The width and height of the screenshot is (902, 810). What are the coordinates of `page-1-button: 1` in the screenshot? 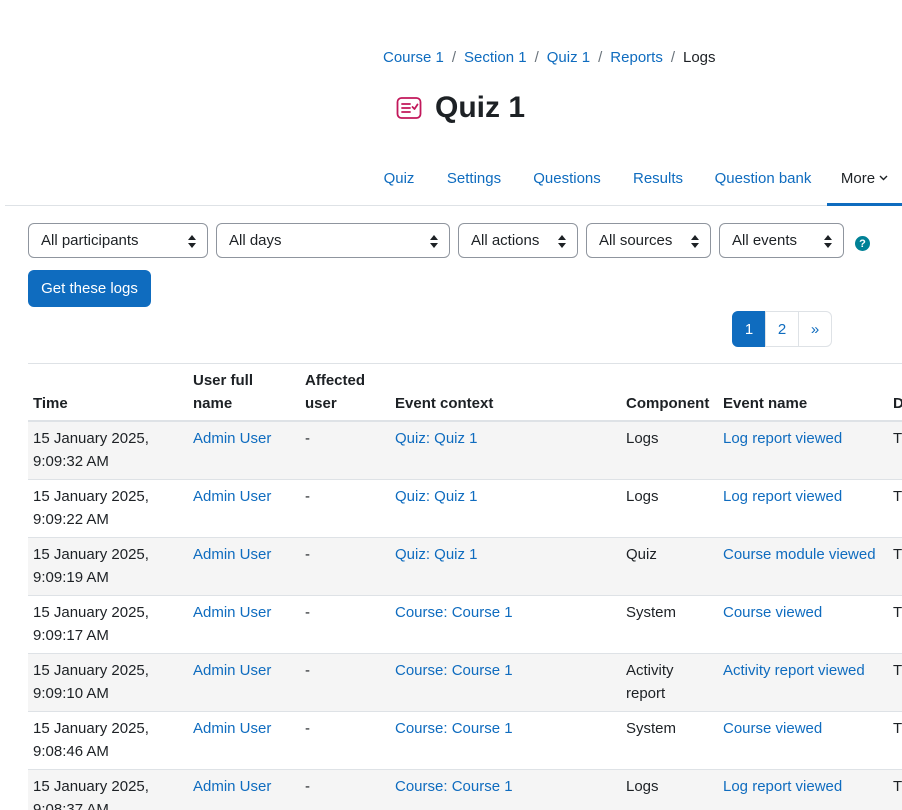 It's located at (749, 329).